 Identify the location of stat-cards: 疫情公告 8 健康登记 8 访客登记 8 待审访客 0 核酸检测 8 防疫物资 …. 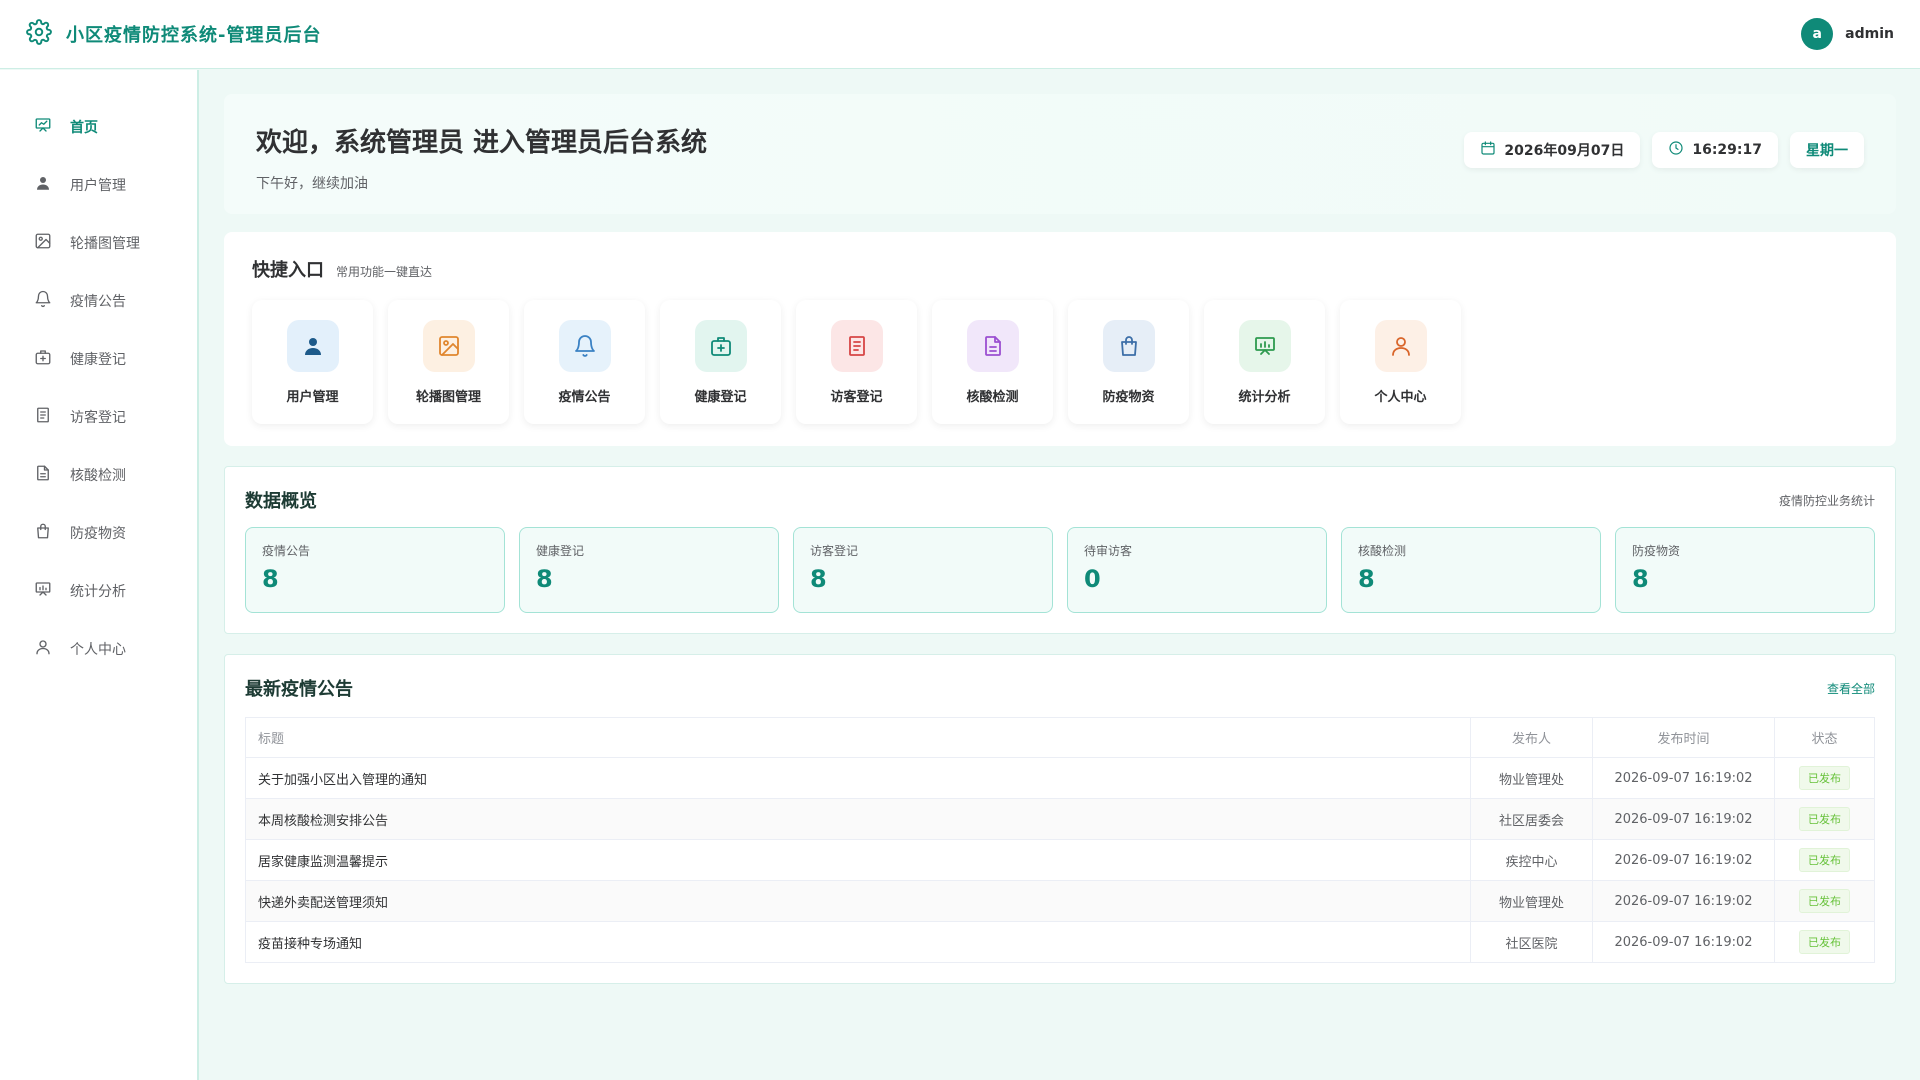
(1060, 570).